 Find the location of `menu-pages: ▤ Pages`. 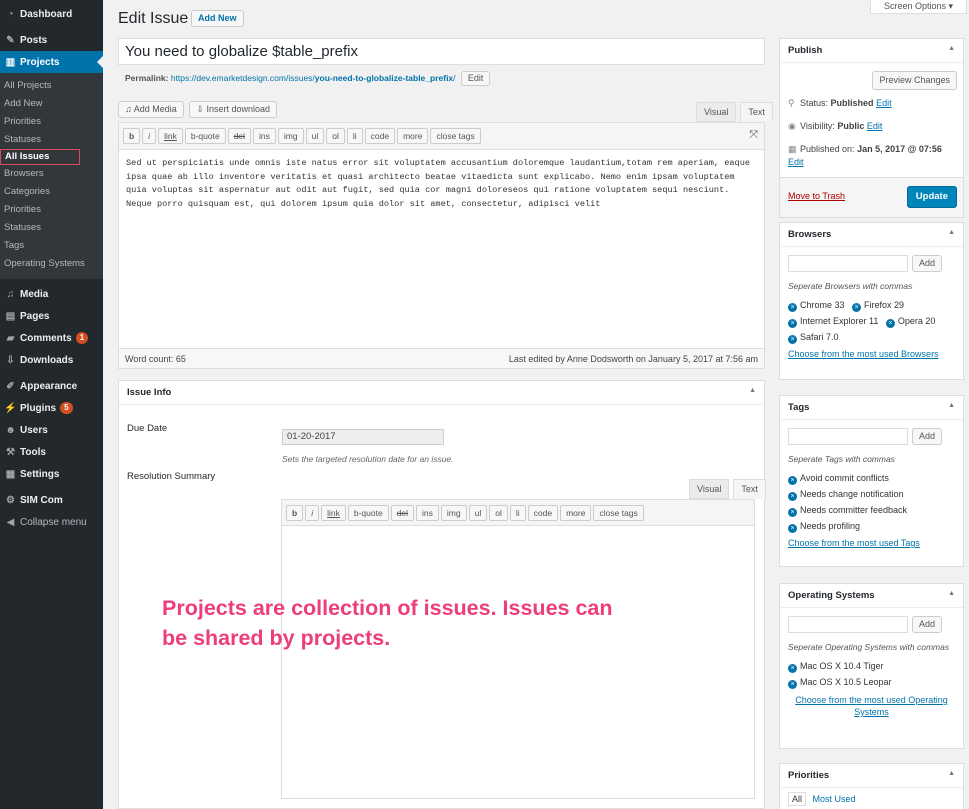

menu-pages: ▤ Pages is located at coordinates (51, 316).